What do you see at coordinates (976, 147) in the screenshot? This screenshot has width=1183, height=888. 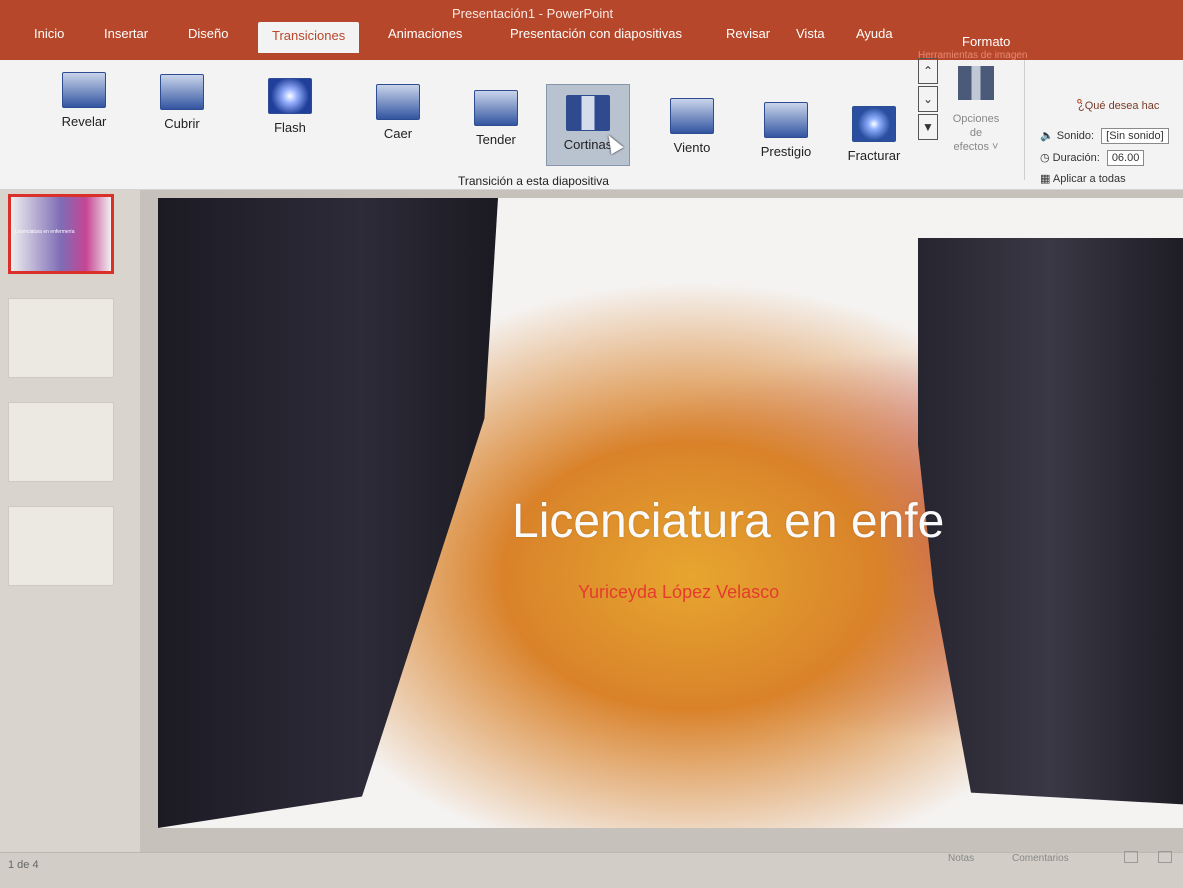 I see `effect-options-label-2: efectos ˅` at bounding box center [976, 147].